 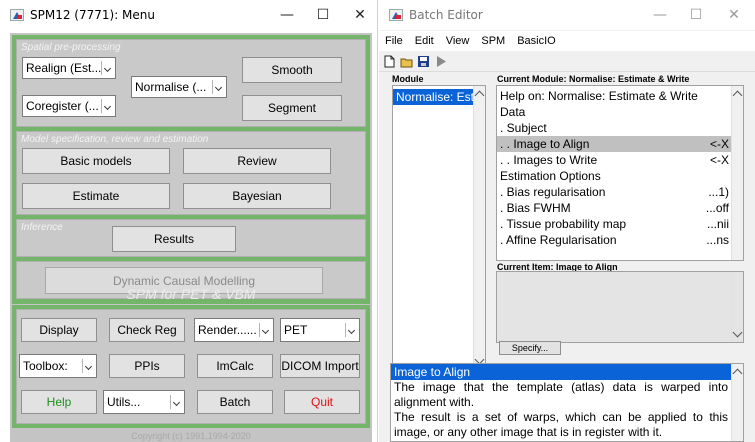 What do you see at coordinates (59, 330) in the screenshot?
I see `display-button: Display` at bounding box center [59, 330].